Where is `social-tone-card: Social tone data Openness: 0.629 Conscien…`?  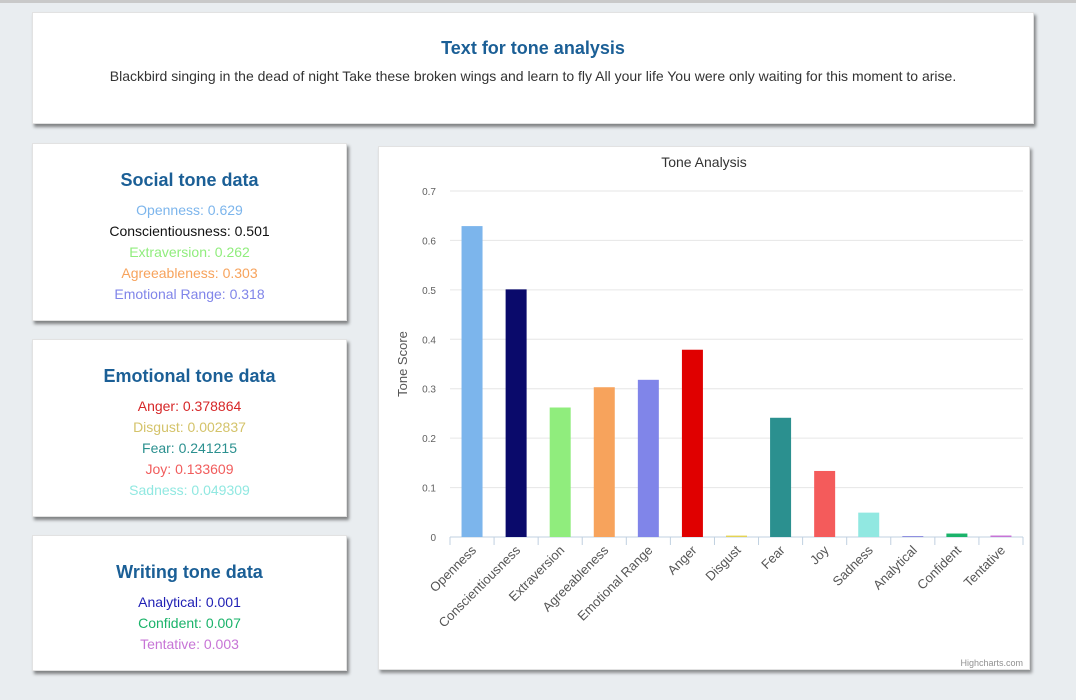
social-tone-card: Social tone data Openness: 0.629 Conscien… is located at coordinates (189, 232).